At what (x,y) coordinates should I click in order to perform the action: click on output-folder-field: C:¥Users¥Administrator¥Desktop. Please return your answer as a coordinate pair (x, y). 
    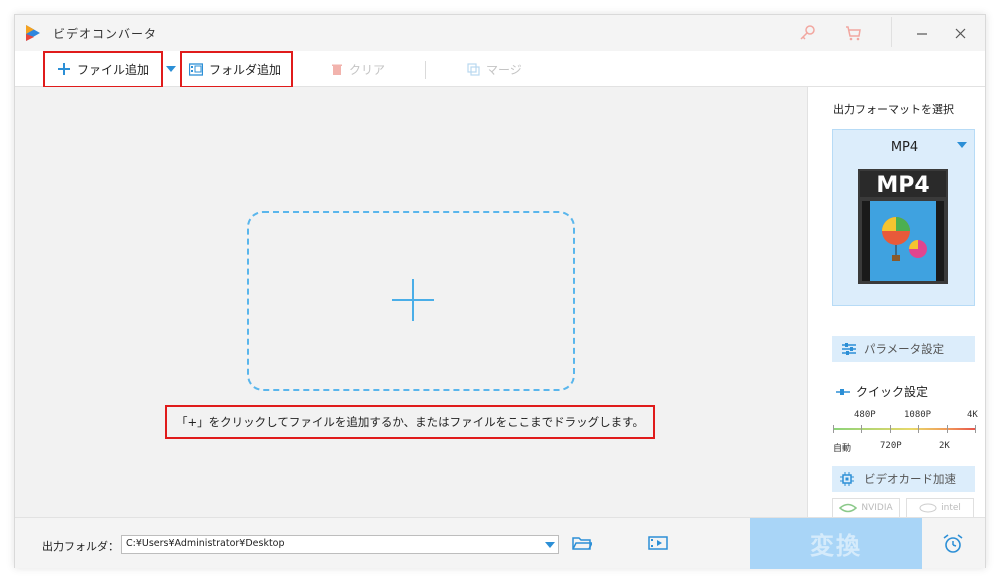
    Looking at the image, I should click on (340, 544).